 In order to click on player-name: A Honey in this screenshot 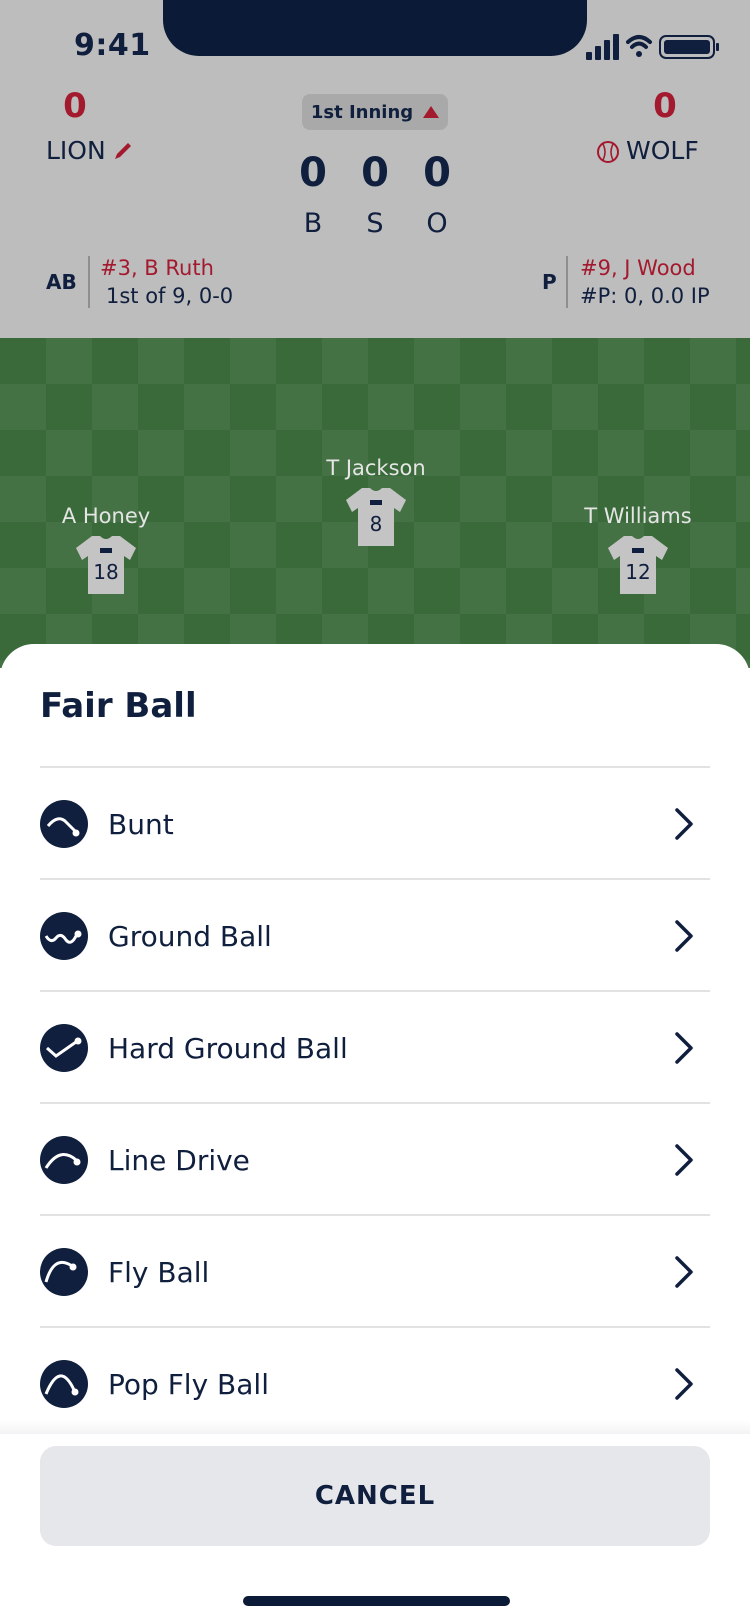, I will do `click(106, 516)`.